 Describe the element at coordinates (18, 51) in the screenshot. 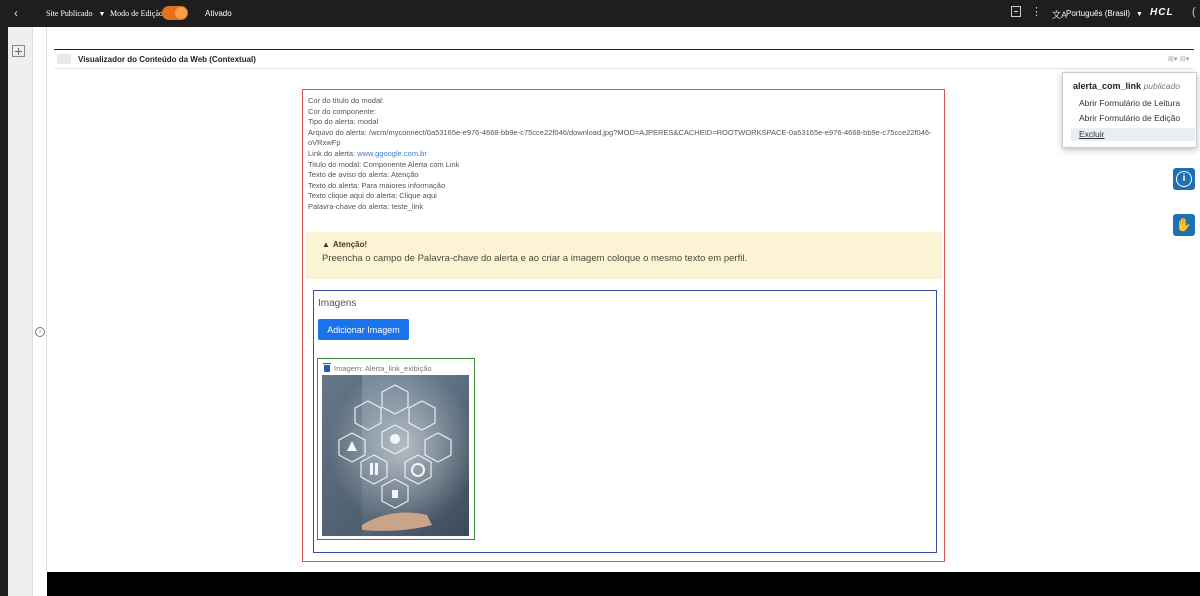

I see `add-content-icon` at that location.